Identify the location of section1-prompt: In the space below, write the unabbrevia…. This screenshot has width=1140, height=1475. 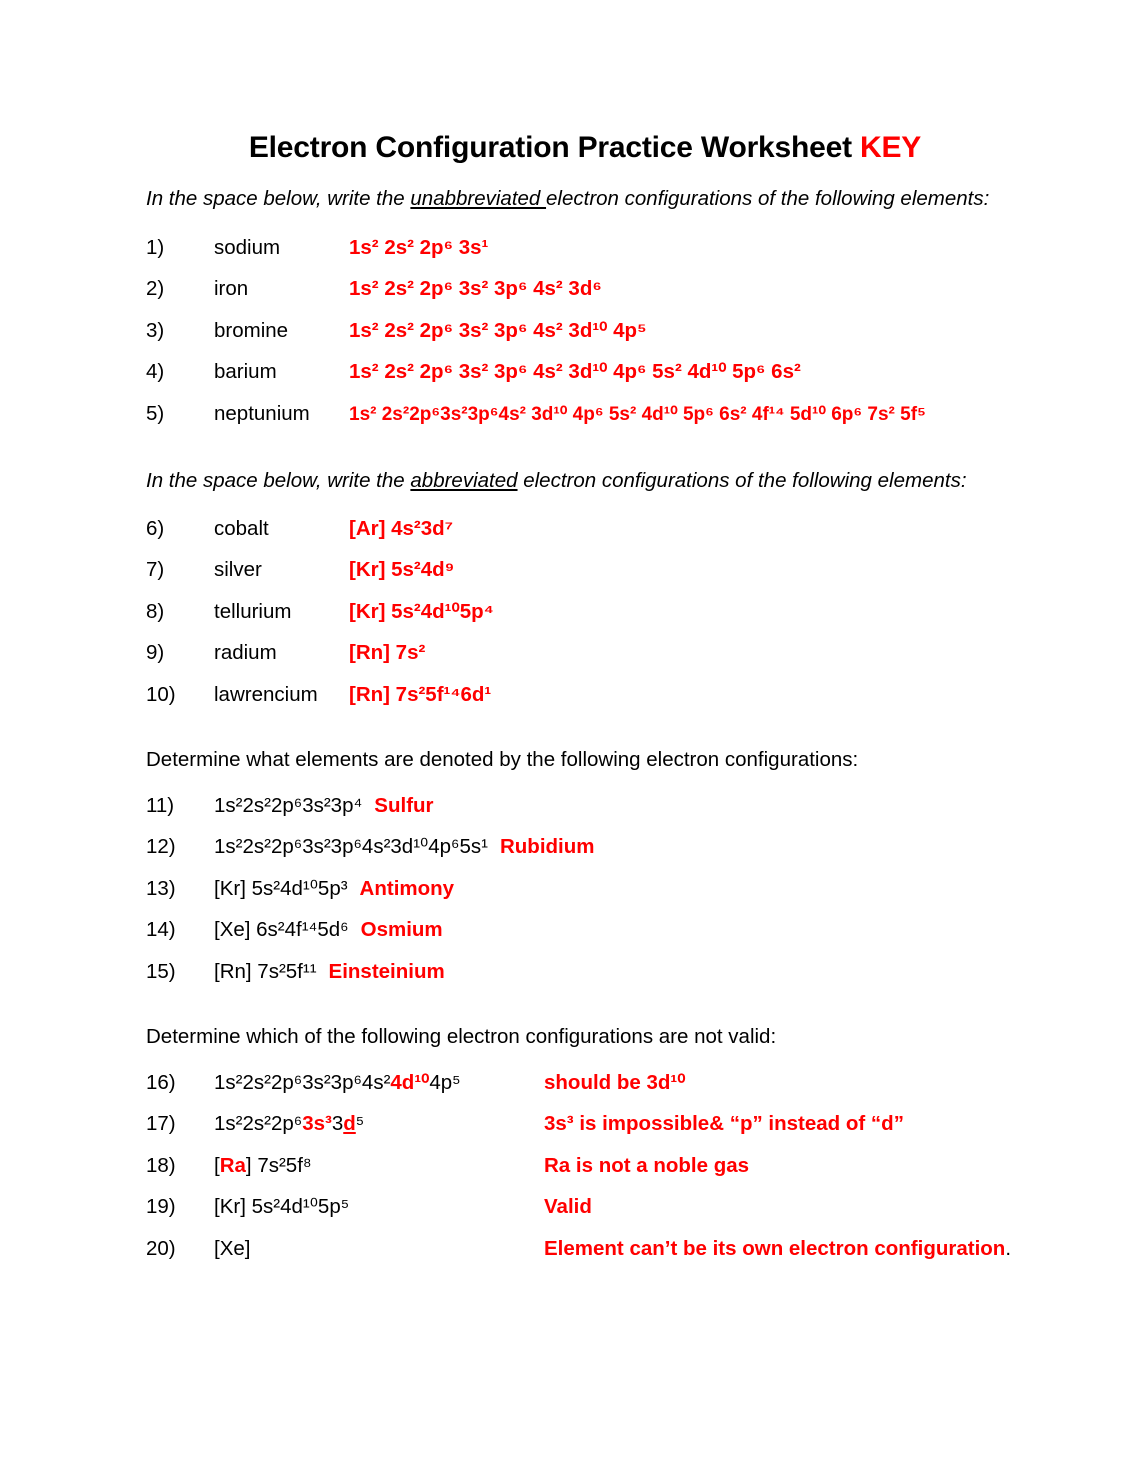
(570, 198).